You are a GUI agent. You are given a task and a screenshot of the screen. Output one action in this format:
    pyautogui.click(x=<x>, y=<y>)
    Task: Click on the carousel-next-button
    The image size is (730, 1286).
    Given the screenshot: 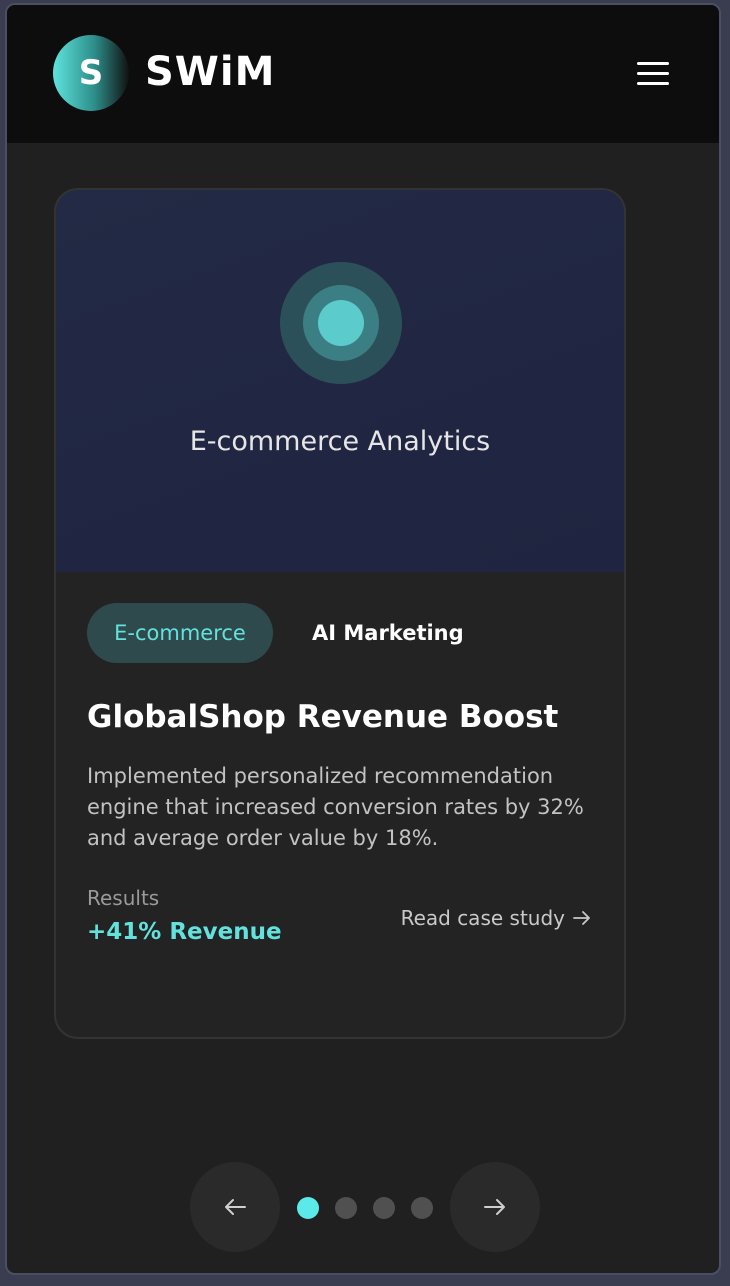 What is the action you would take?
    pyautogui.click(x=495, y=1207)
    